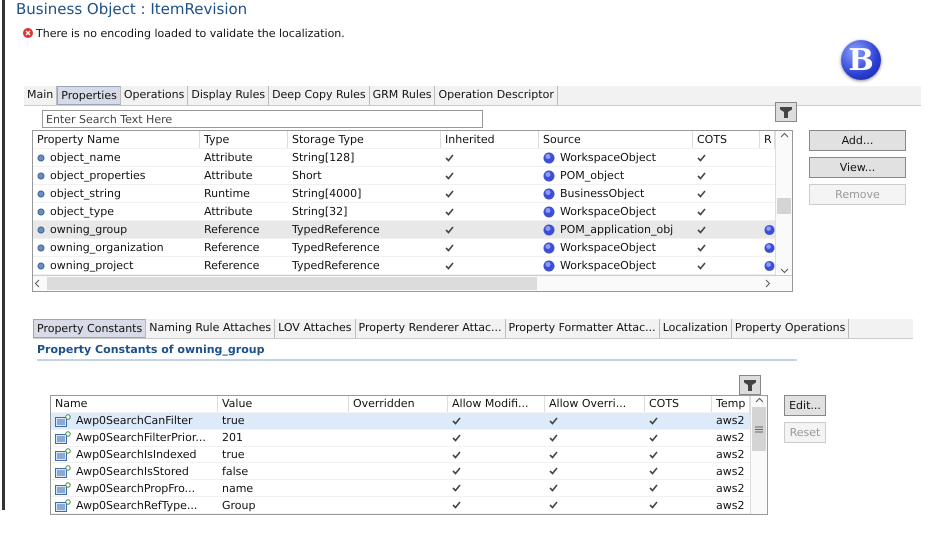  Describe the element at coordinates (400, 455) in the screenshot. I see `table-row: Awp0SearchIsIndexed true aws2` at that location.